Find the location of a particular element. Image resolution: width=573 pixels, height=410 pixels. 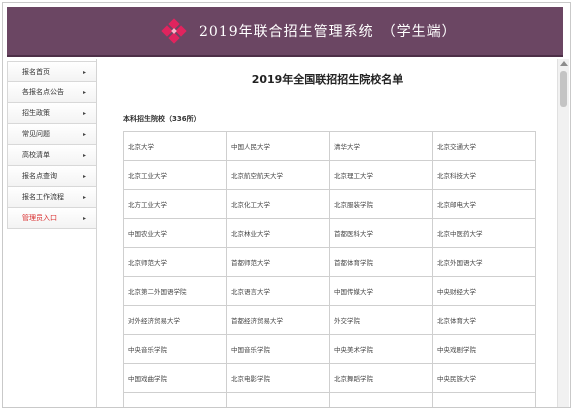

sidebar-item-label: 各报名点公告 is located at coordinates (43, 92).